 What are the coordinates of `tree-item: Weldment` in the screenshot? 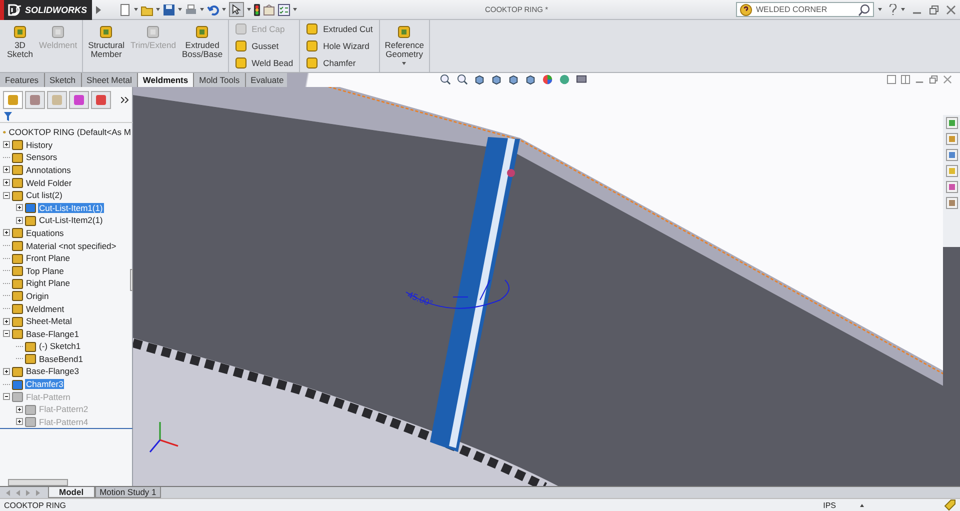 It's located at (45, 309).